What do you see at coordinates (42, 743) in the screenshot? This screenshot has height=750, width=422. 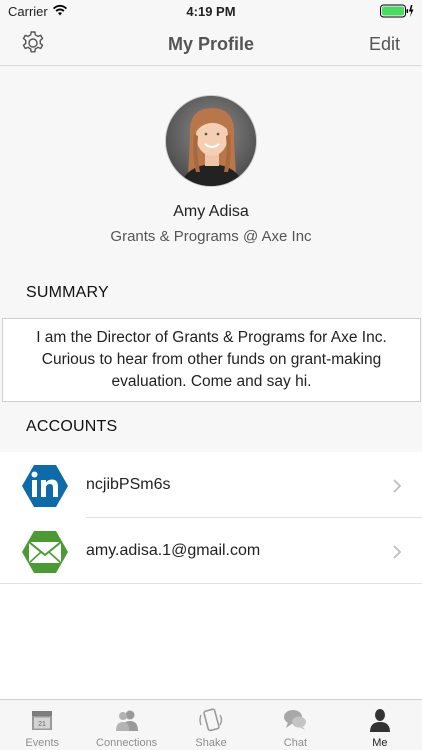 I see `tab-label: Events` at bounding box center [42, 743].